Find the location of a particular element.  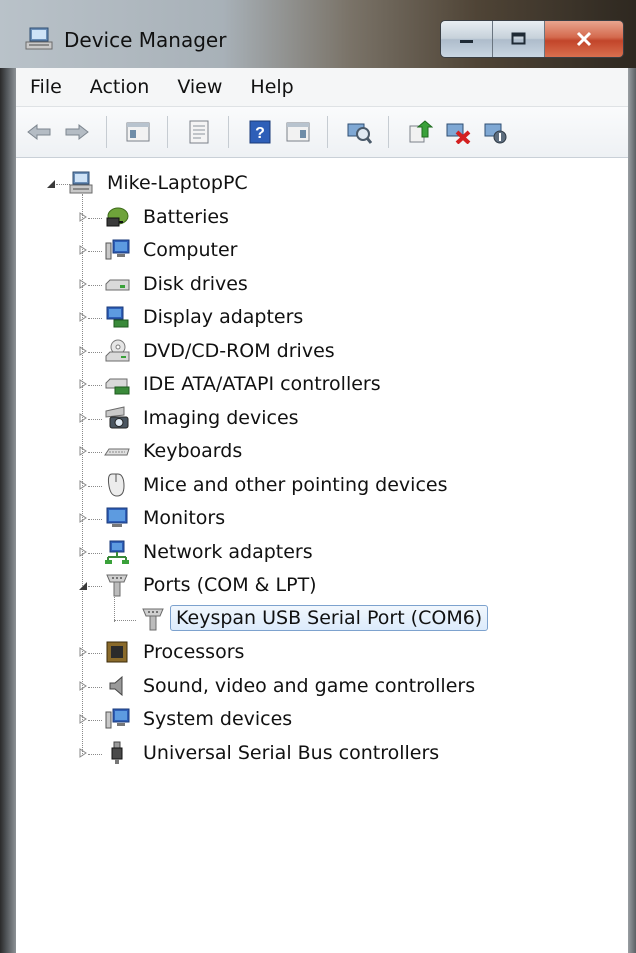

tree-item-dvd-drives: DVD/CD-ROM drives is located at coordinates (322, 351).